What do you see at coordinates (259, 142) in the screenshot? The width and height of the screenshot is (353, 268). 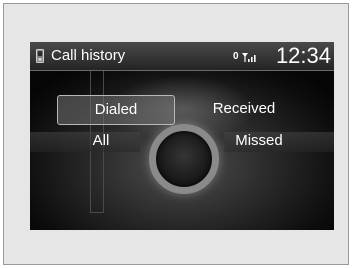 I see `missed-button: Missed` at bounding box center [259, 142].